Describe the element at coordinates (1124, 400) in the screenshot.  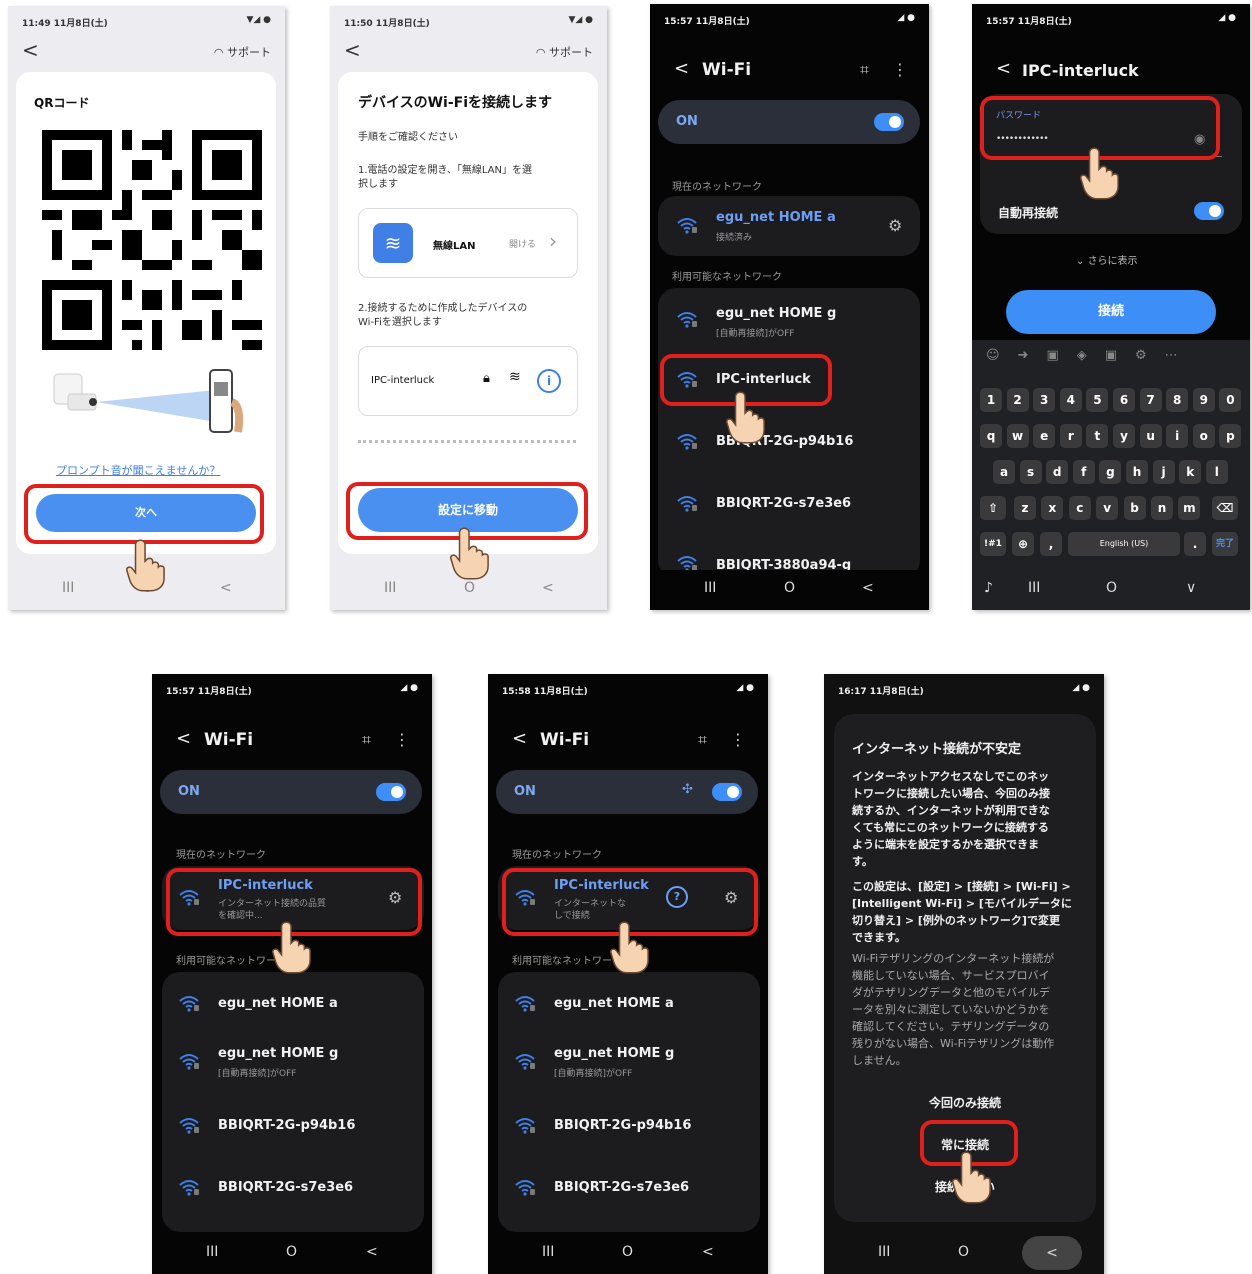
I see `key-5: 6` at that location.